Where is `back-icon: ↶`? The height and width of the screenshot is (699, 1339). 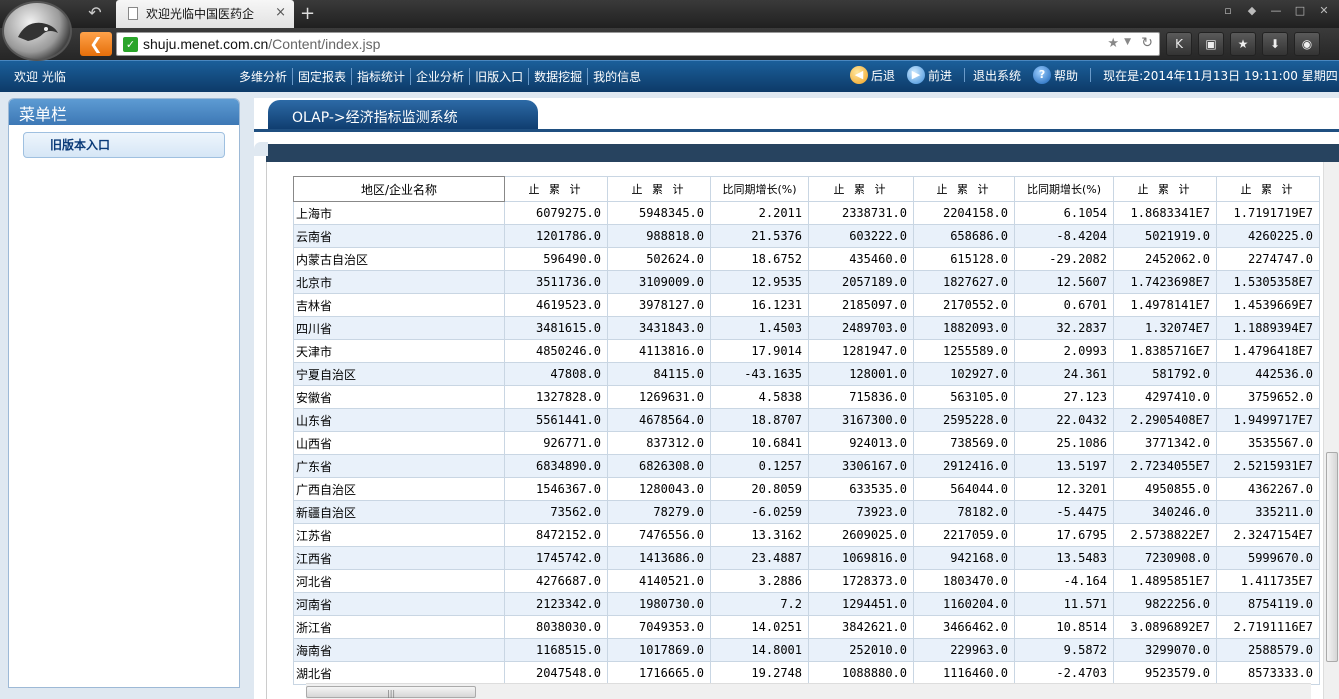 back-icon: ↶ is located at coordinates (95, 13).